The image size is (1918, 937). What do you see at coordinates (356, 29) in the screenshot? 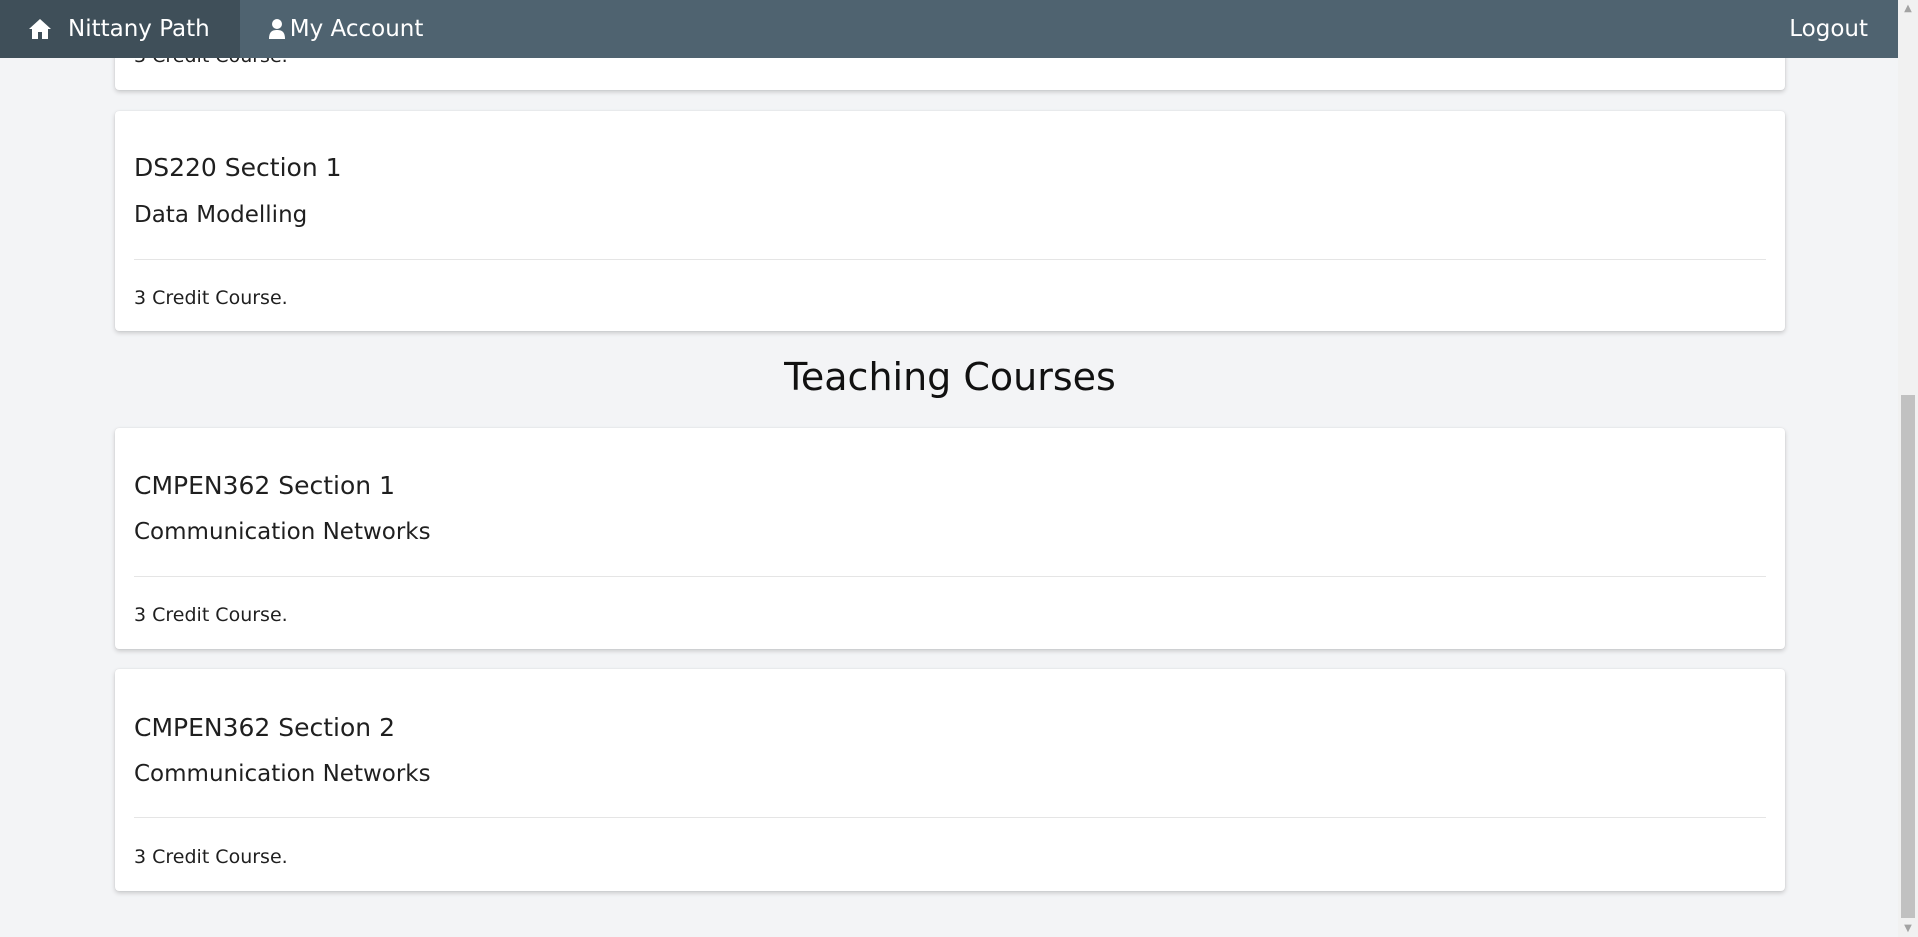
I see `nav-account-label: My Account` at bounding box center [356, 29].